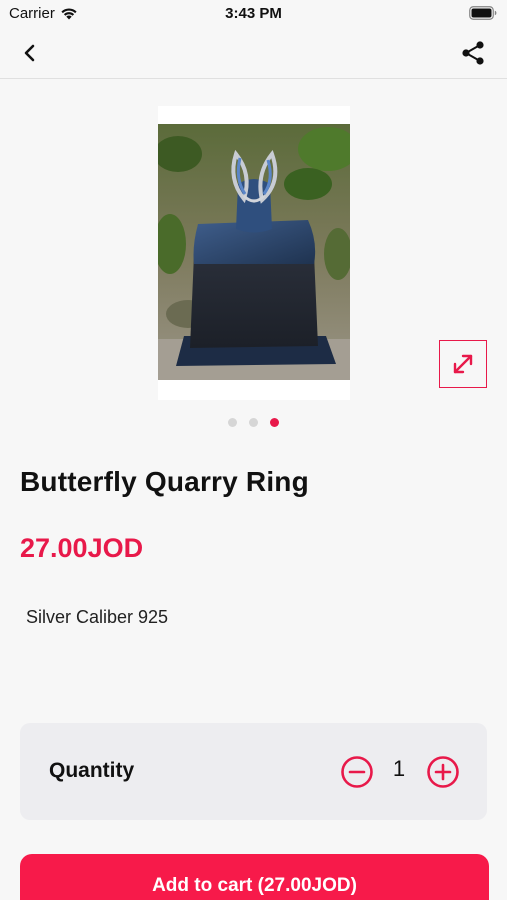  I want to click on clock: 3:43 PM, so click(253, 13).